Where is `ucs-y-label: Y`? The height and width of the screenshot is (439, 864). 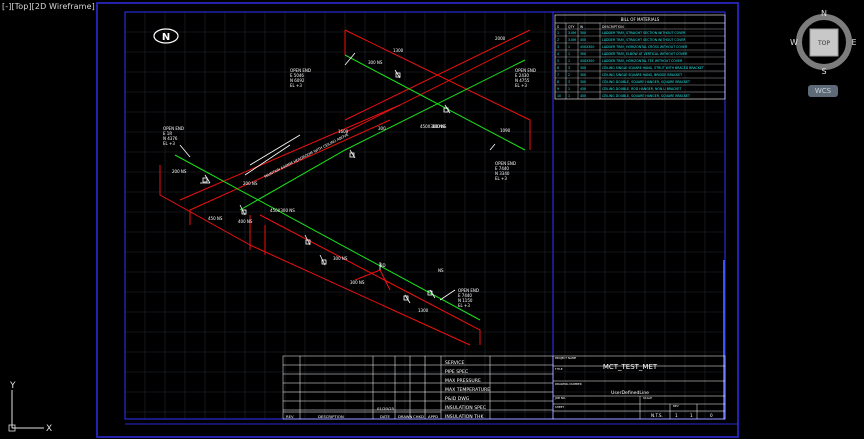 ucs-y-label: Y is located at coordinates (12, 386).